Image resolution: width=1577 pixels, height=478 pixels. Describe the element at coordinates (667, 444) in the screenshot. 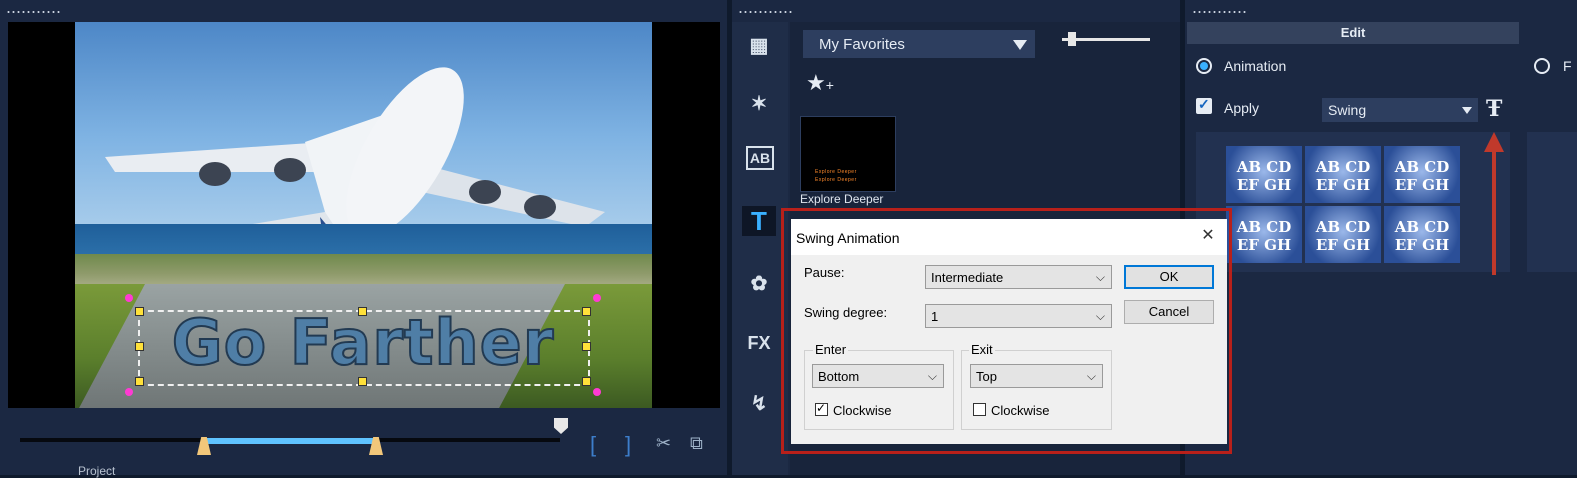

I see `scissors-icon: ✂` at that location.